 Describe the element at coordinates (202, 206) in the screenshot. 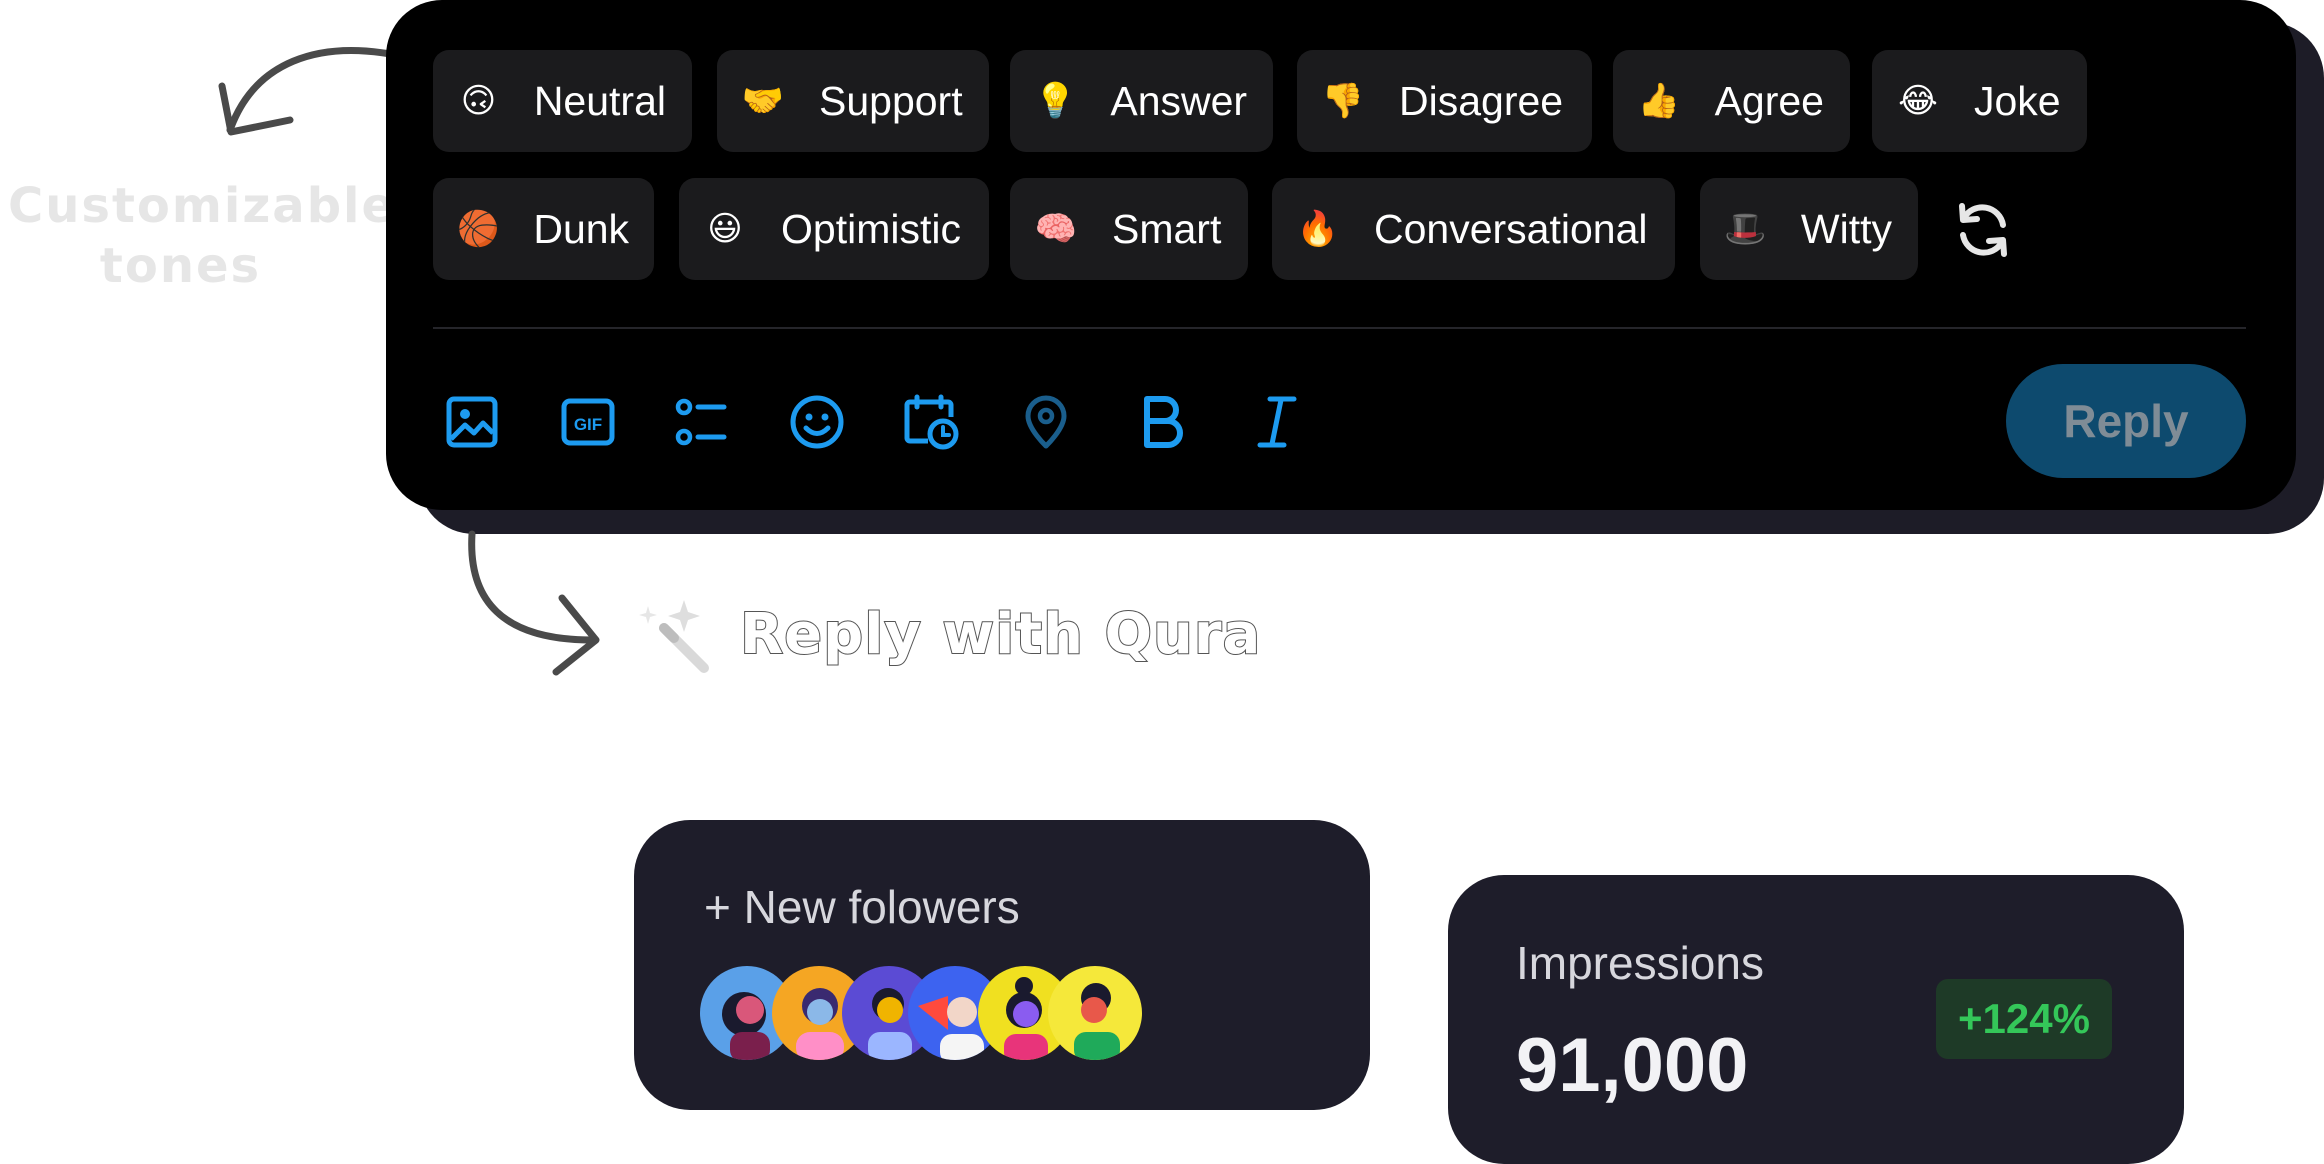

I see `caption-line: Customizable` at that location.